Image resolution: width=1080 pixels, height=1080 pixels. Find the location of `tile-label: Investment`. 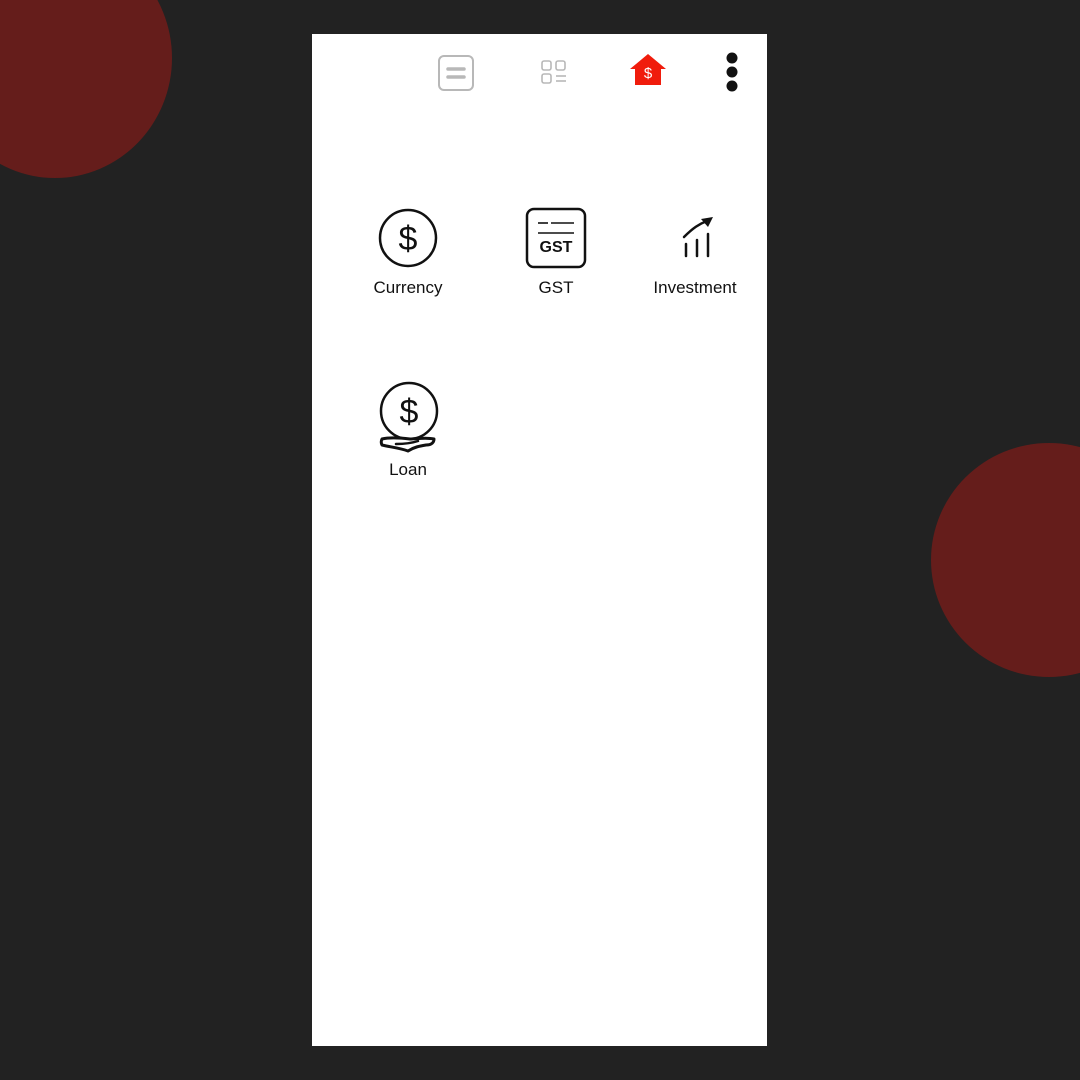

tile-label: Investment is located at coordinates (695, 287).